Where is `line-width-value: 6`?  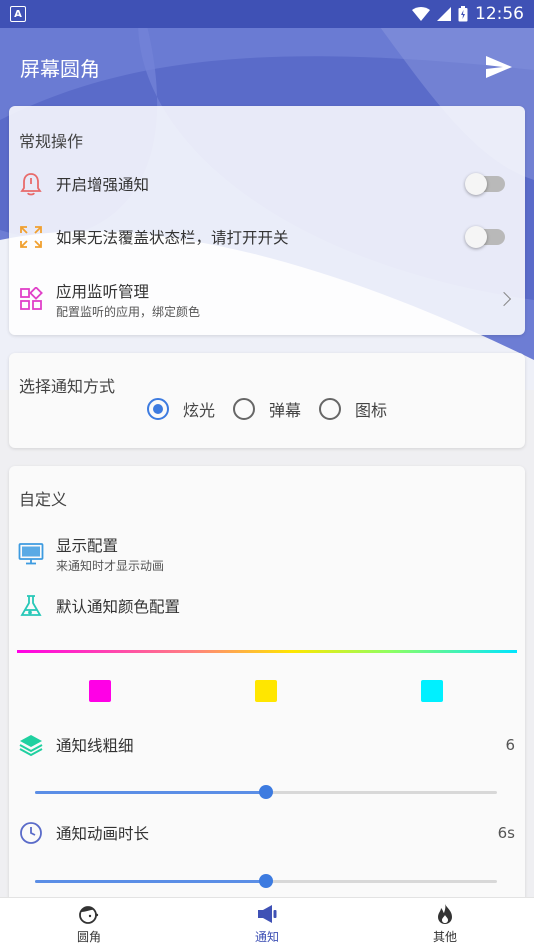
line-width-value: 6 is located at coordinates (510, 745).